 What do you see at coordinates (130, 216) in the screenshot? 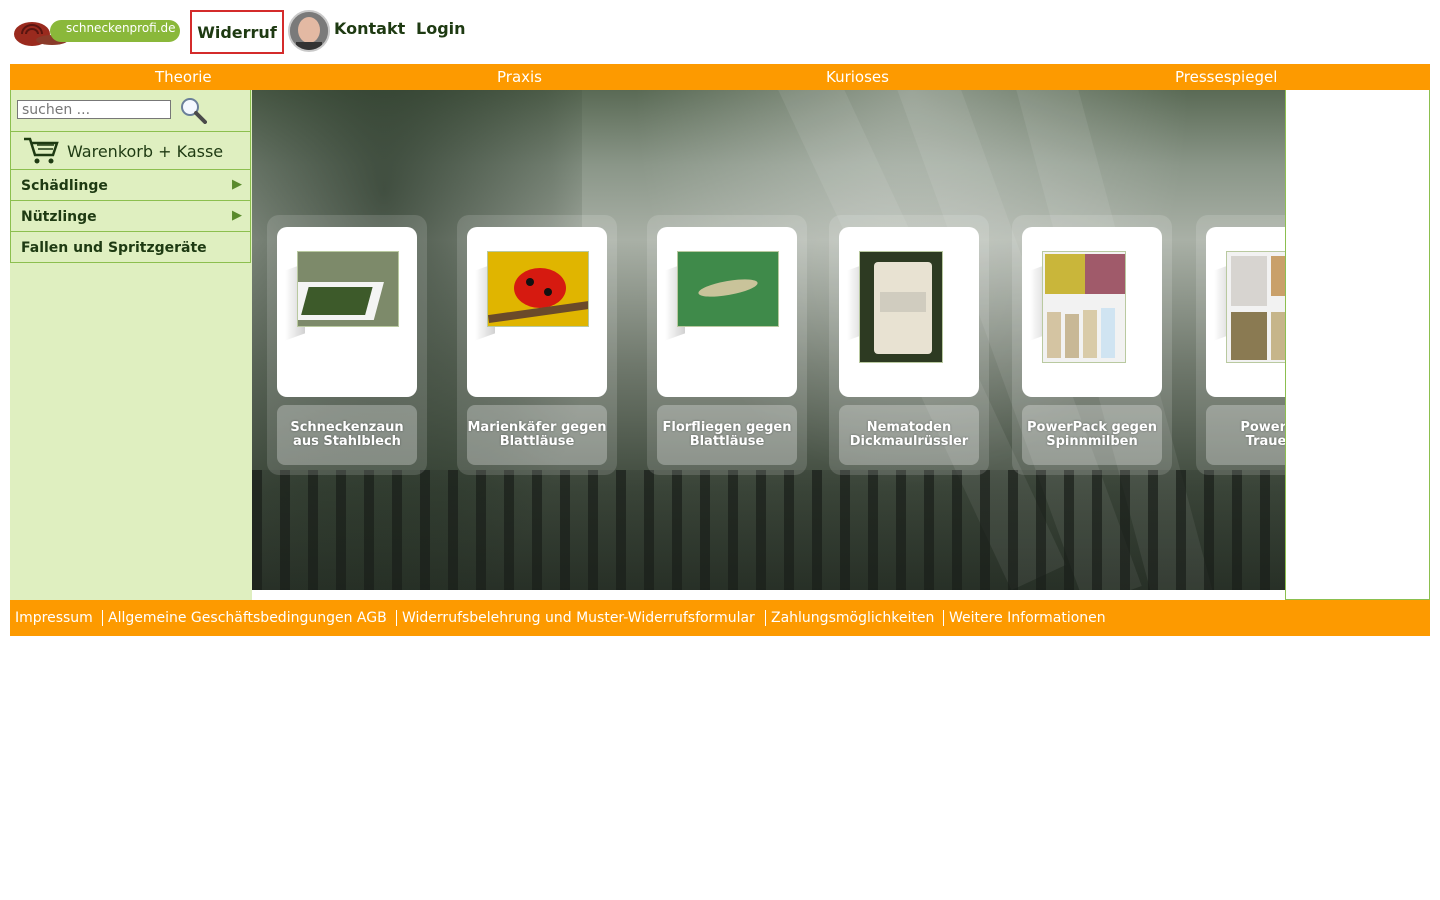
I see `sidebar-item-nuetzlinge: Nützlinge ▶` at bounding box center [130, 216].